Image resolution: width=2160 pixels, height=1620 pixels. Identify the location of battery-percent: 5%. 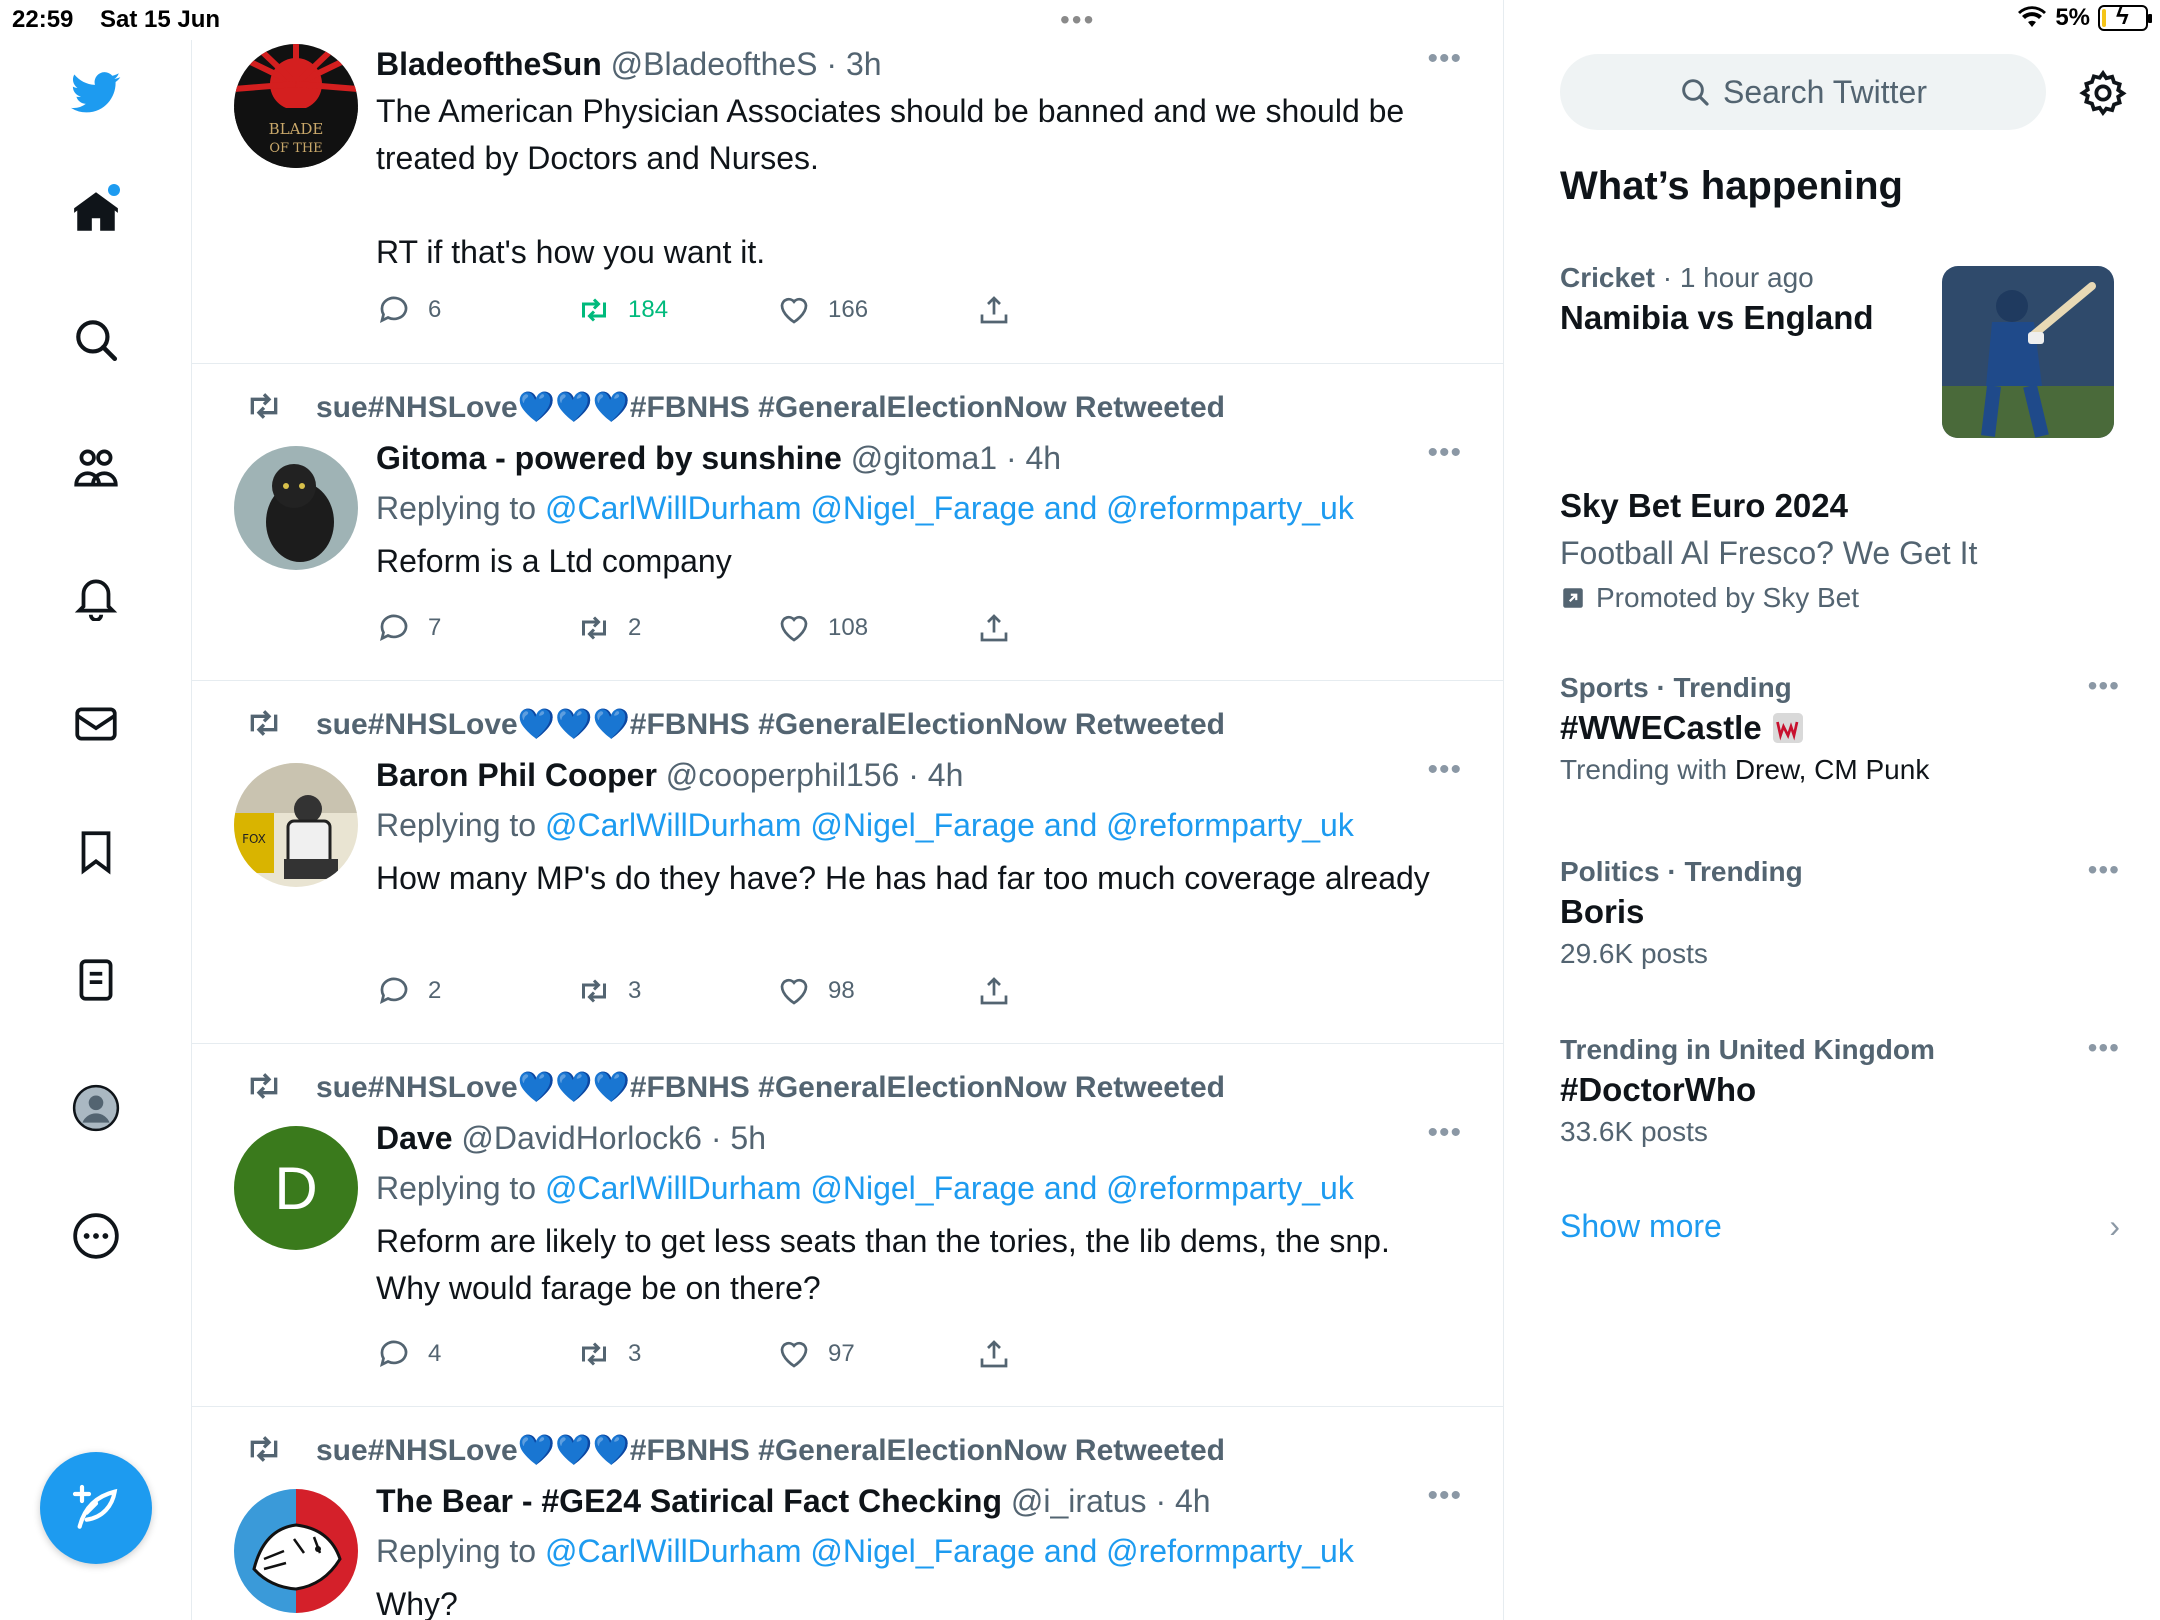
(2072, 17).